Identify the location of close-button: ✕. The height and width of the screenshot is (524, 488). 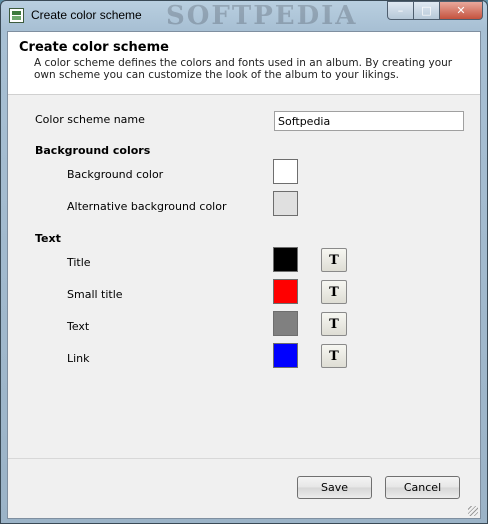
(461, 10).